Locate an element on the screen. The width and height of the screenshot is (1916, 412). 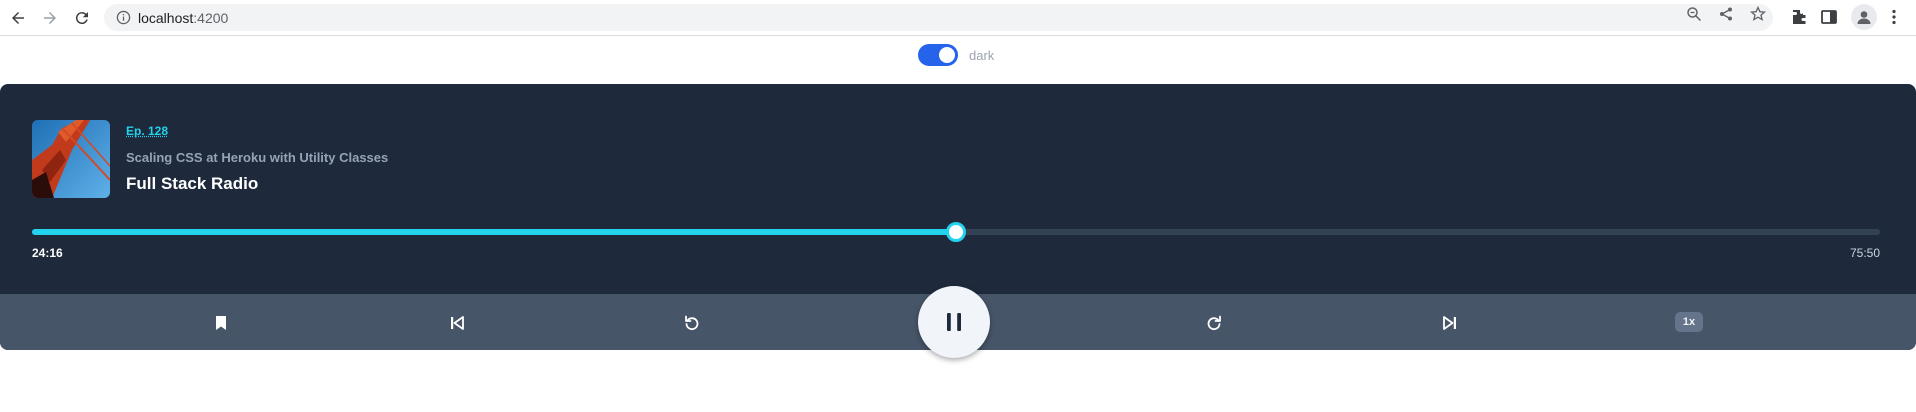
next-button is located at coordinates (1450, 323).